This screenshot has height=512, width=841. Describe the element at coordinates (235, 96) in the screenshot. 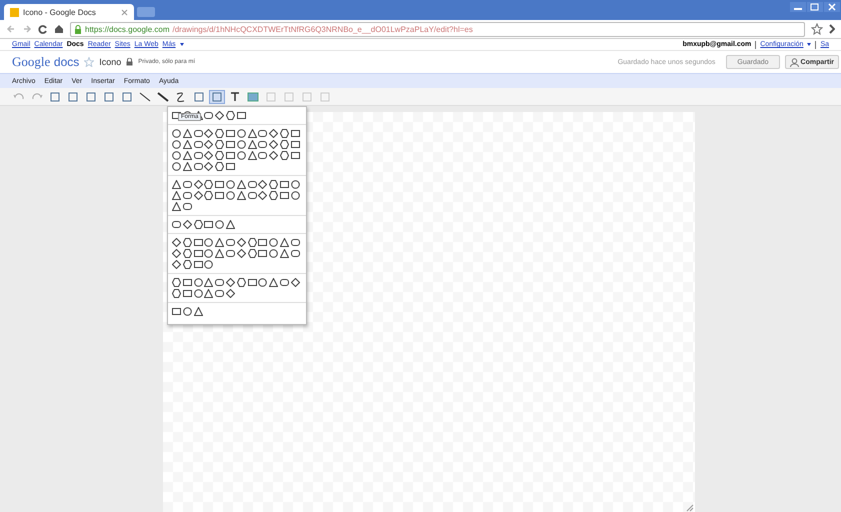

I see `text-box-icon` at that location.